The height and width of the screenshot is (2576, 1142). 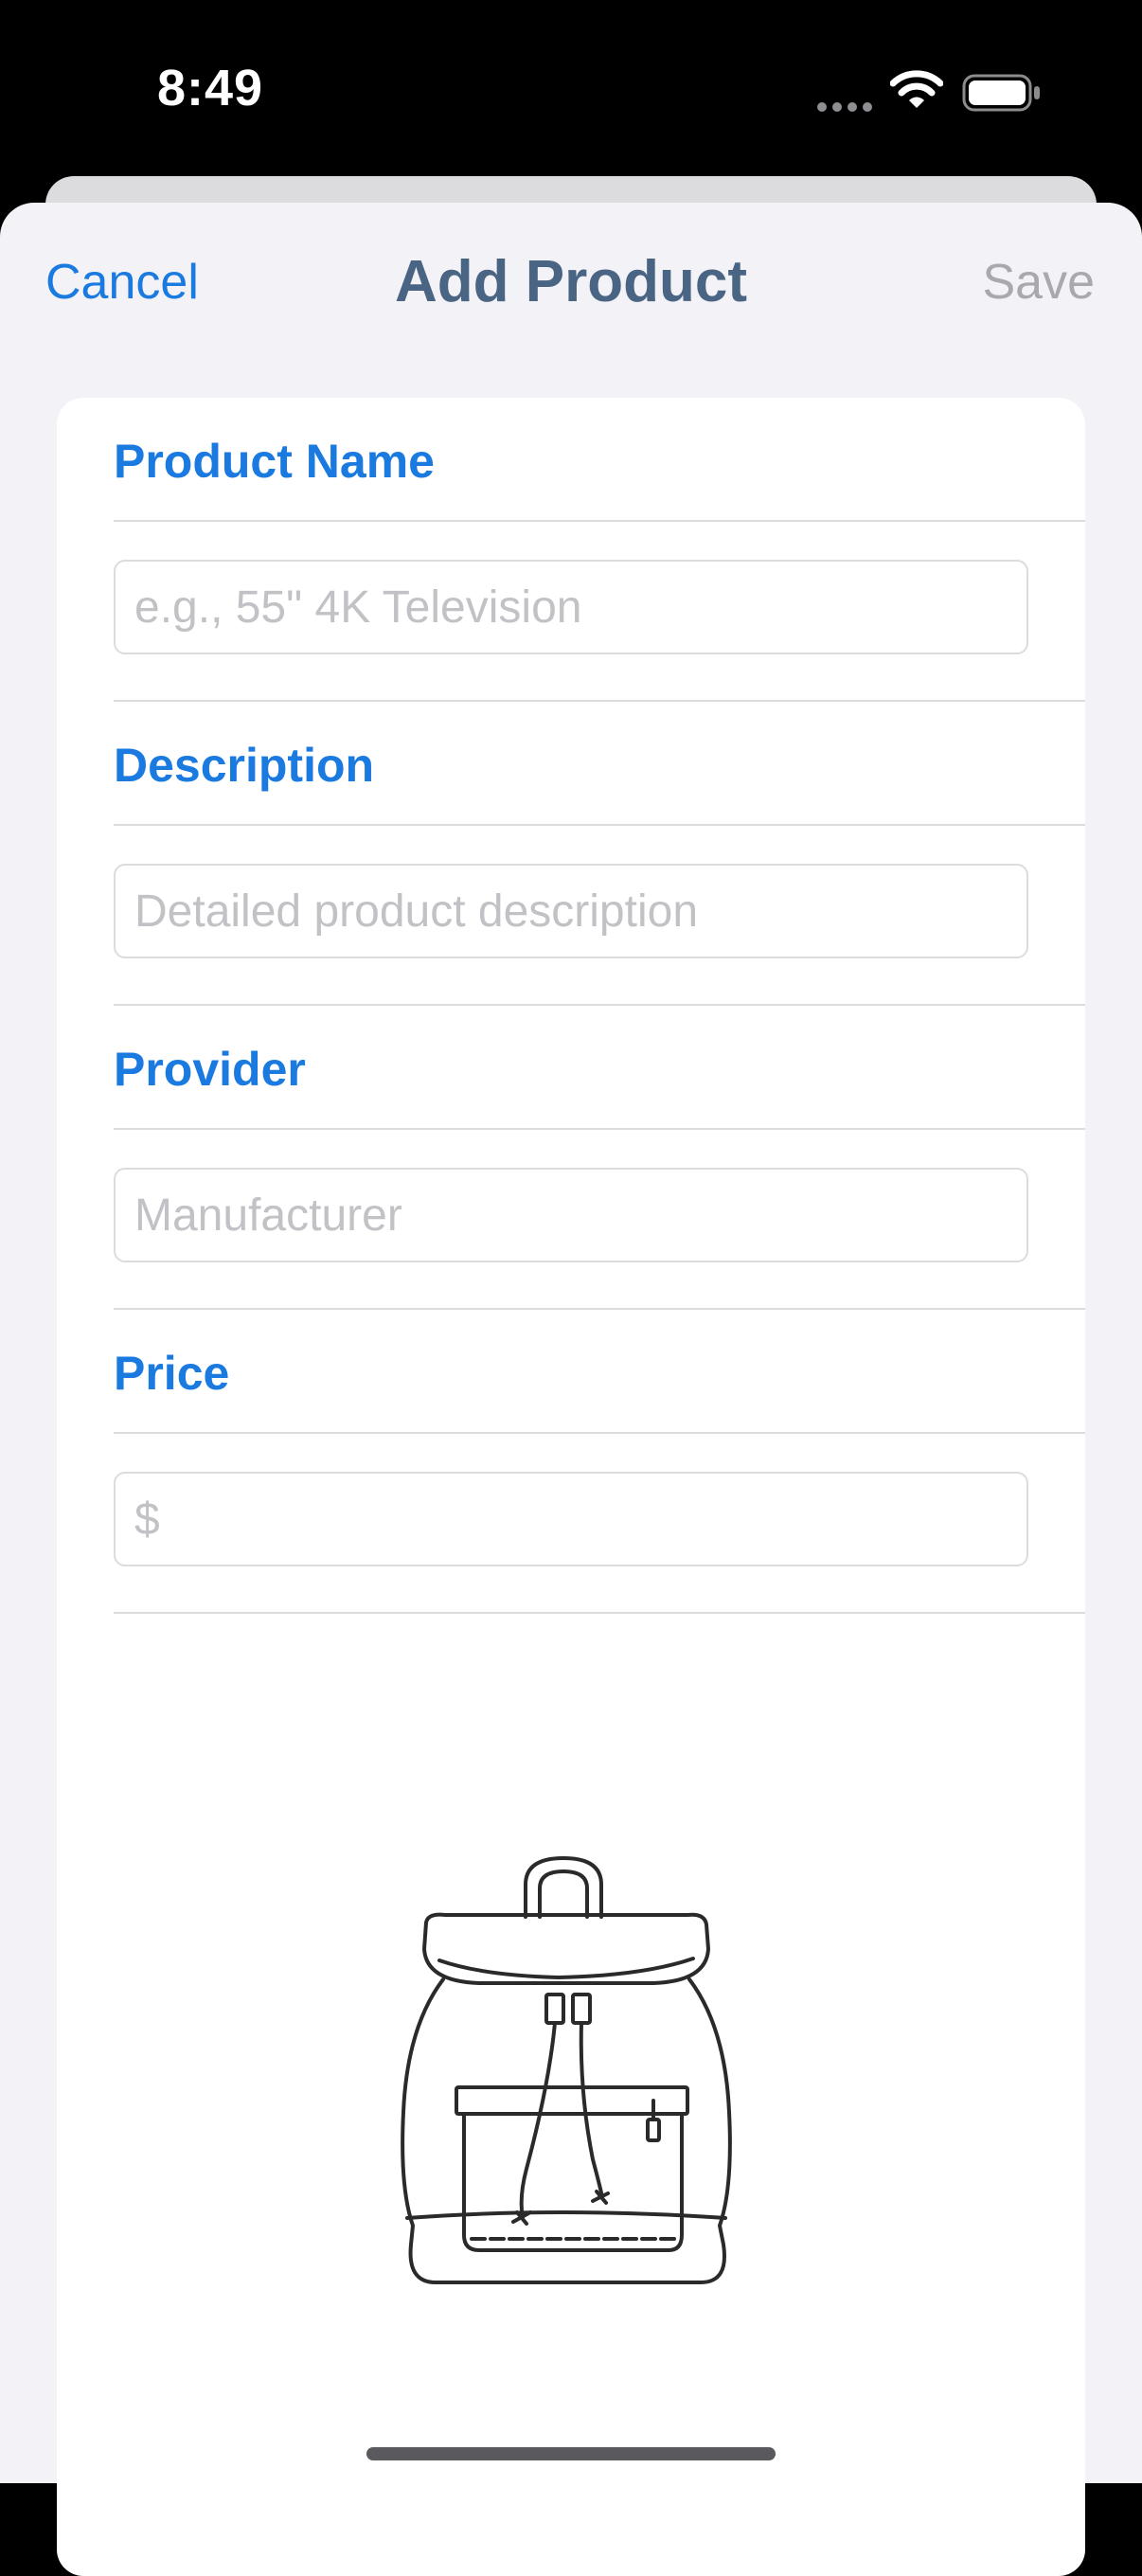 I want to click on product-name-label: Product Name, so click(x=275, y=461).